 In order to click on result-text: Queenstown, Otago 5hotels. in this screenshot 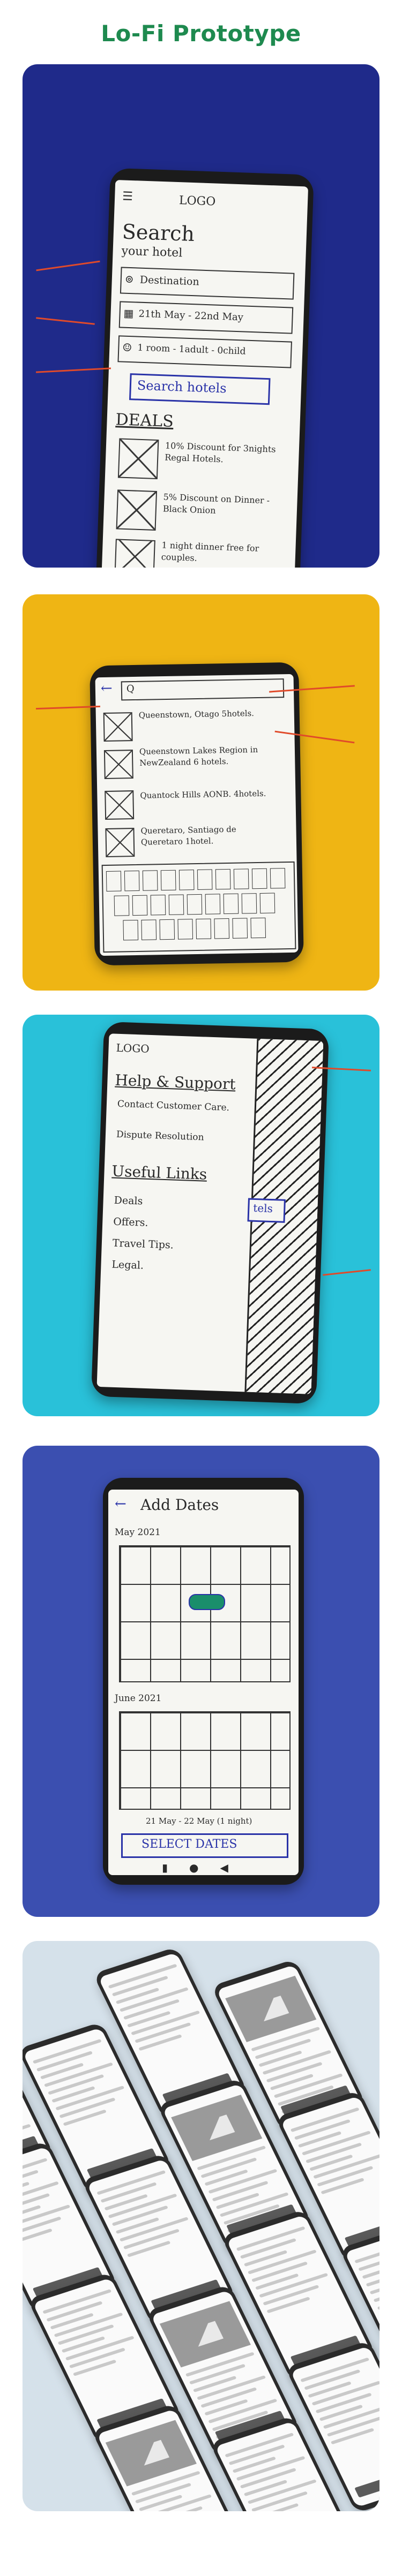, I will do `click(206, 714)`.